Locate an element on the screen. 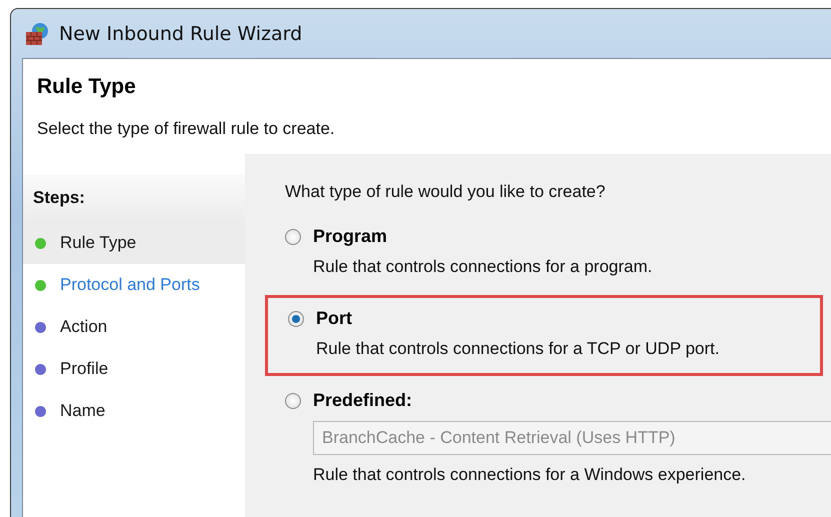  window-title: New Inbound Rule Wizard is located at coordinates (180, 33).